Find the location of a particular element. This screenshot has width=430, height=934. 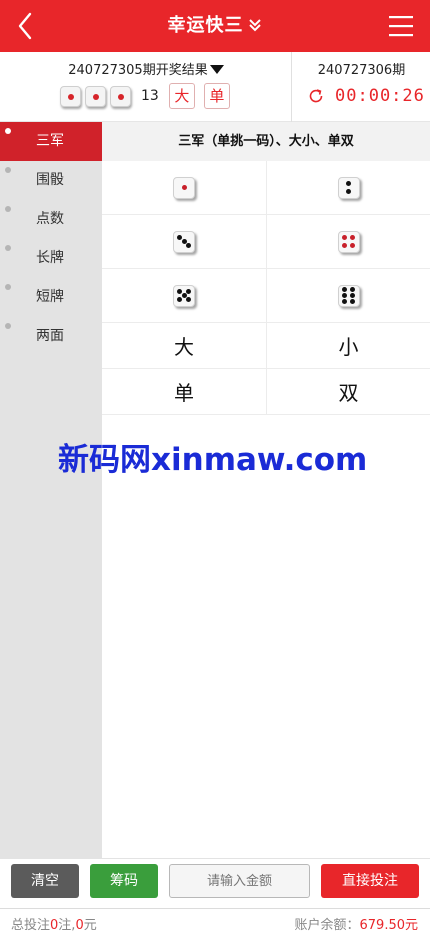

bet-option-text: 单 is located at coordinates (184, 391).